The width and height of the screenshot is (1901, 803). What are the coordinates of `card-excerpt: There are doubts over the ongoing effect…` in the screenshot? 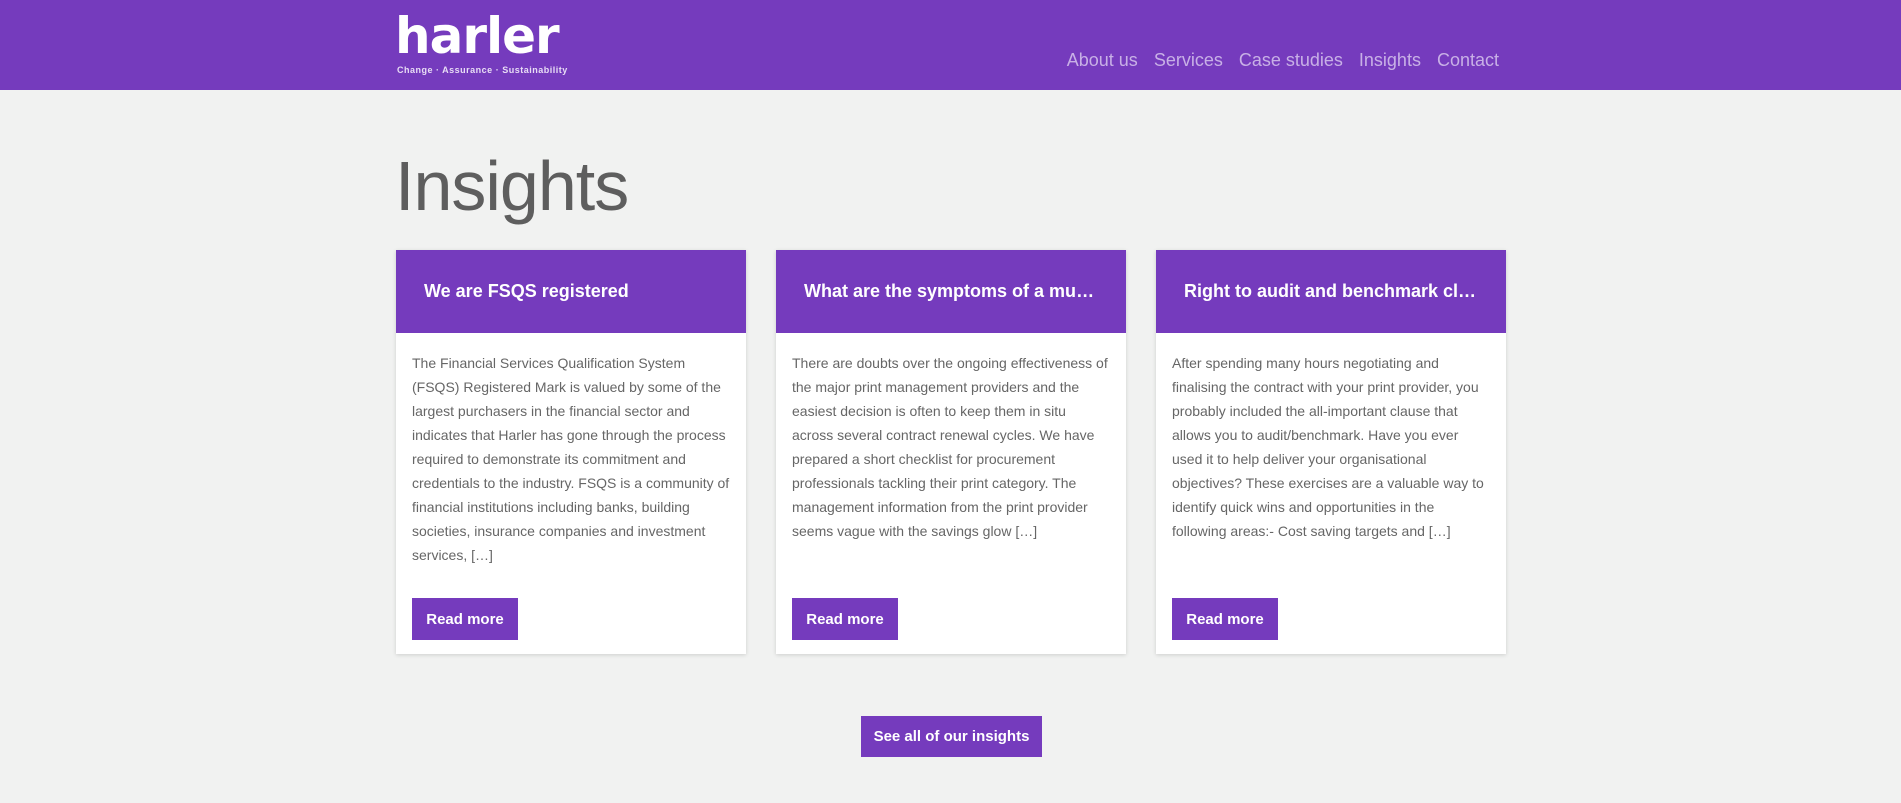 It's located at (950, 447).